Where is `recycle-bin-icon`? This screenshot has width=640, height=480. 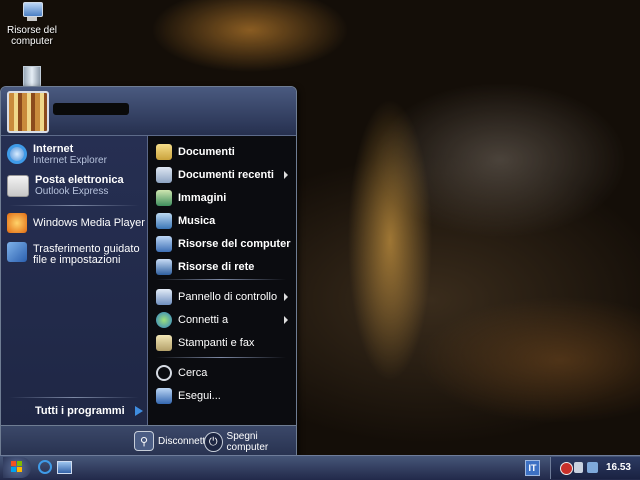
recycle-bin-icon is located at coordinates (32, 77).